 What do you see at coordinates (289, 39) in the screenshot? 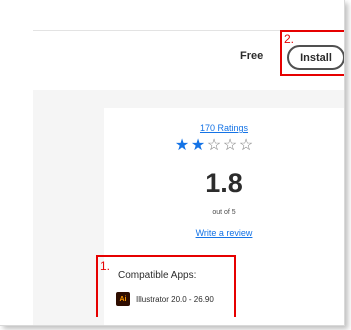
I see `annotation-number: 2.` at bounding box center [289, 39].